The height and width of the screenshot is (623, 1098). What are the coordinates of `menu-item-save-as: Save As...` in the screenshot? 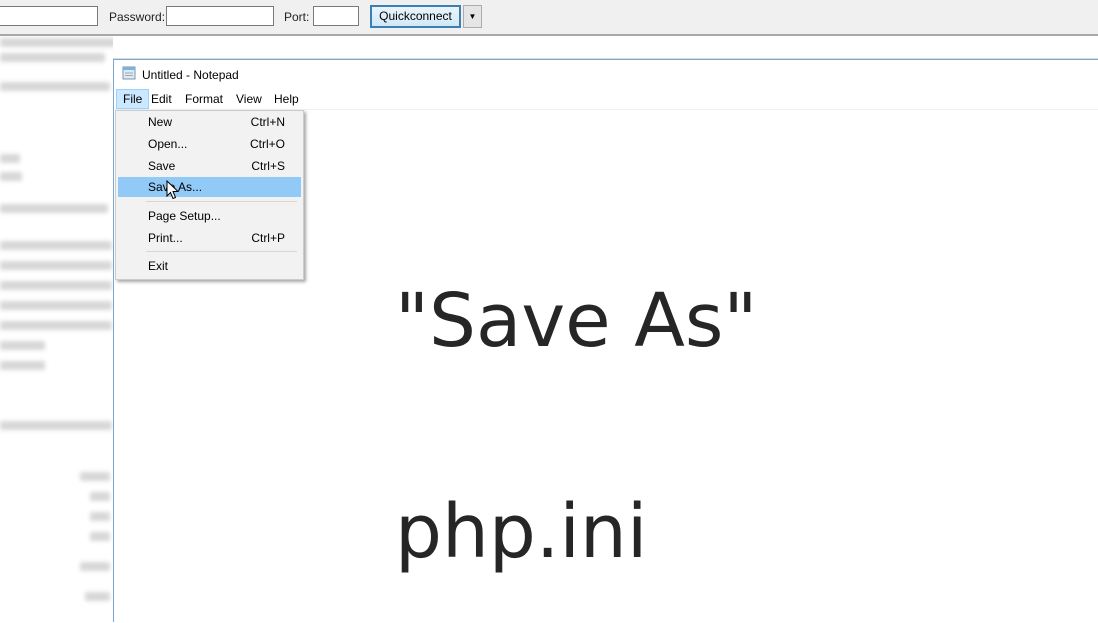 It's located at (209, 187).